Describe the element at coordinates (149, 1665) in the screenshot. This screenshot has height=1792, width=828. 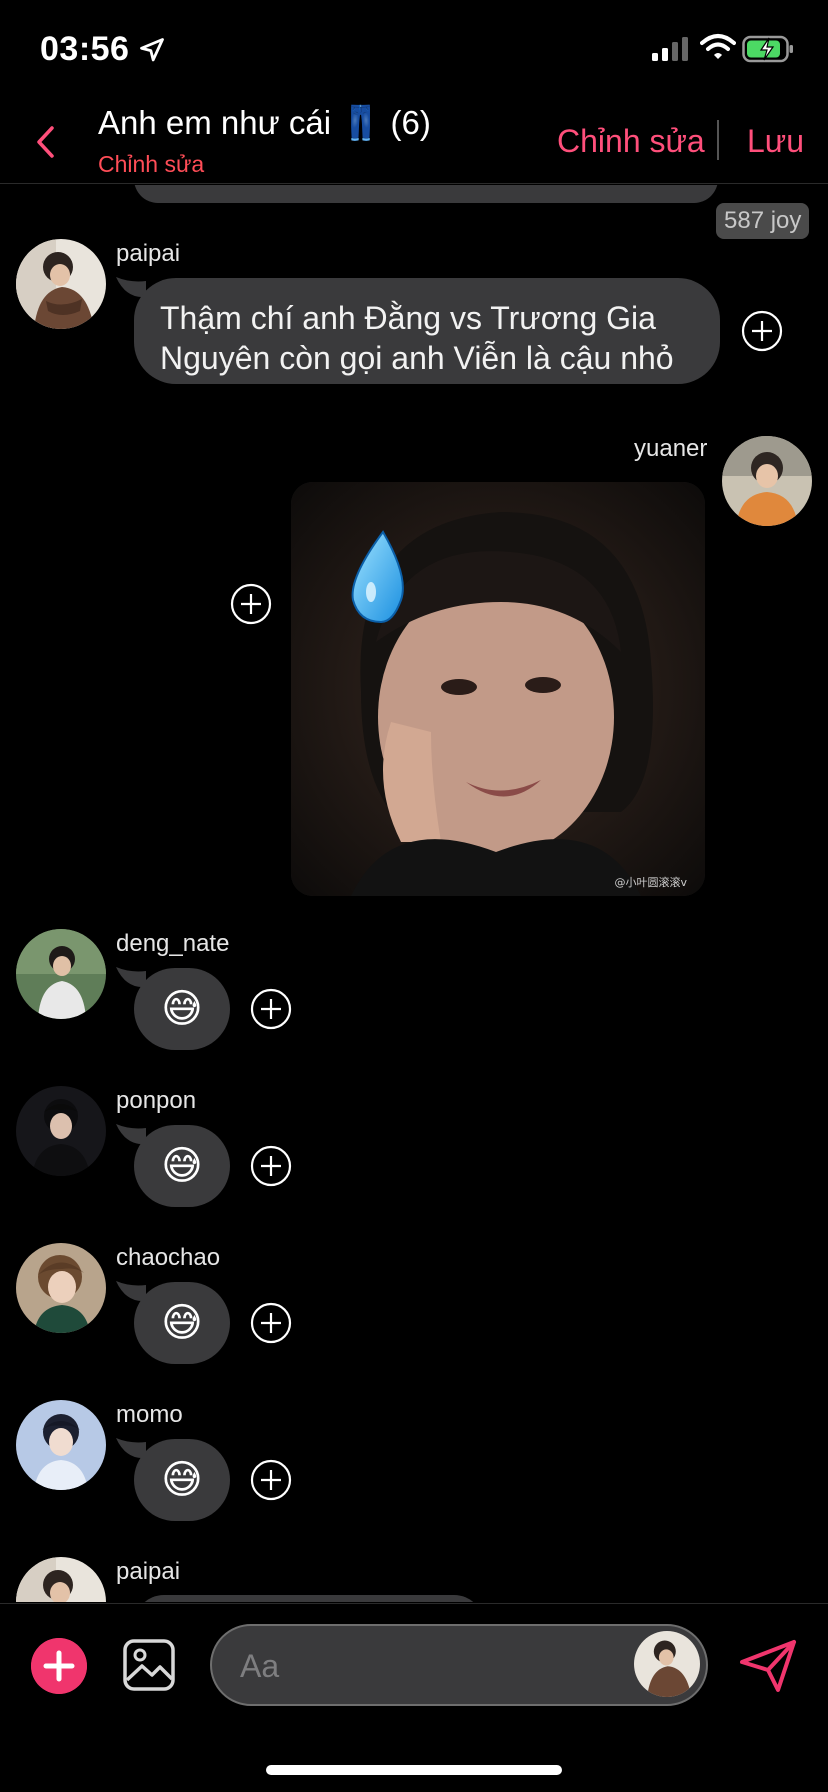
I see `gallery-image-icon` at that location.